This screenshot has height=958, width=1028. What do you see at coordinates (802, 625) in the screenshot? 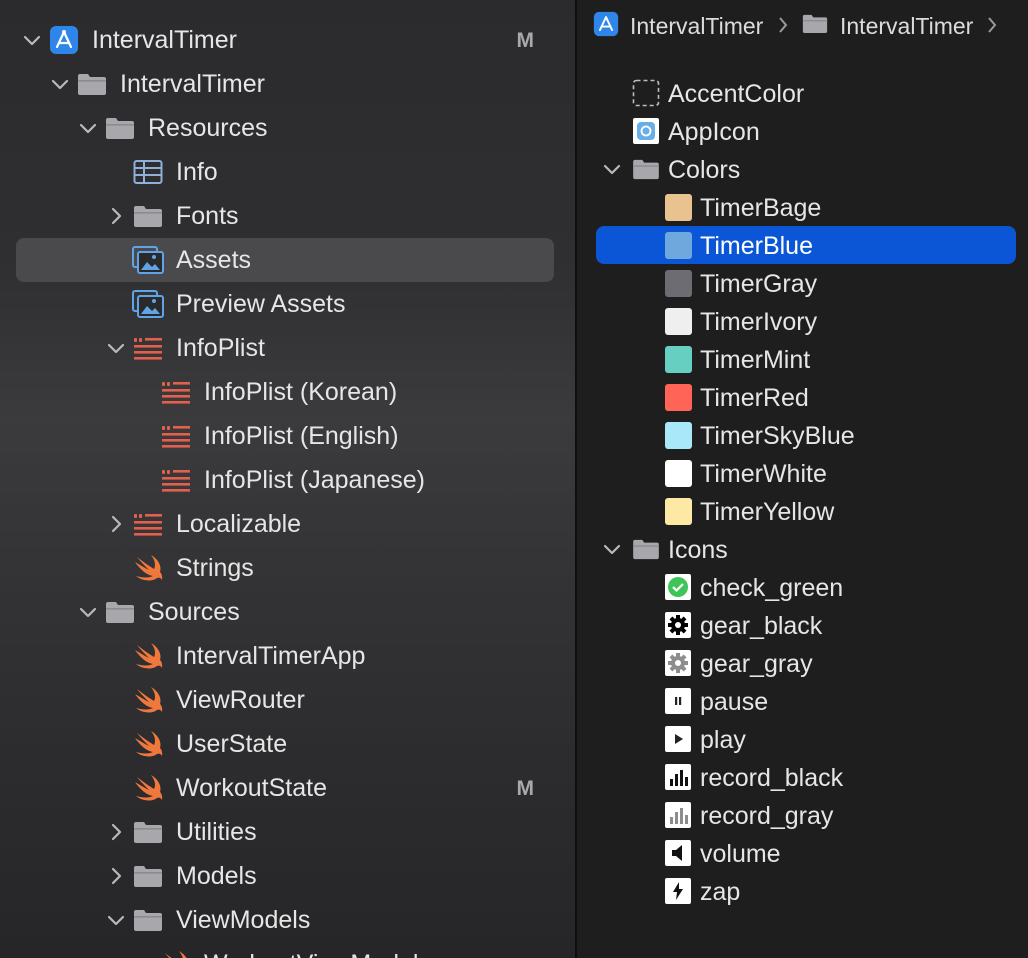
I see `asset-item: gear_black` at bounding box center [802, 625].